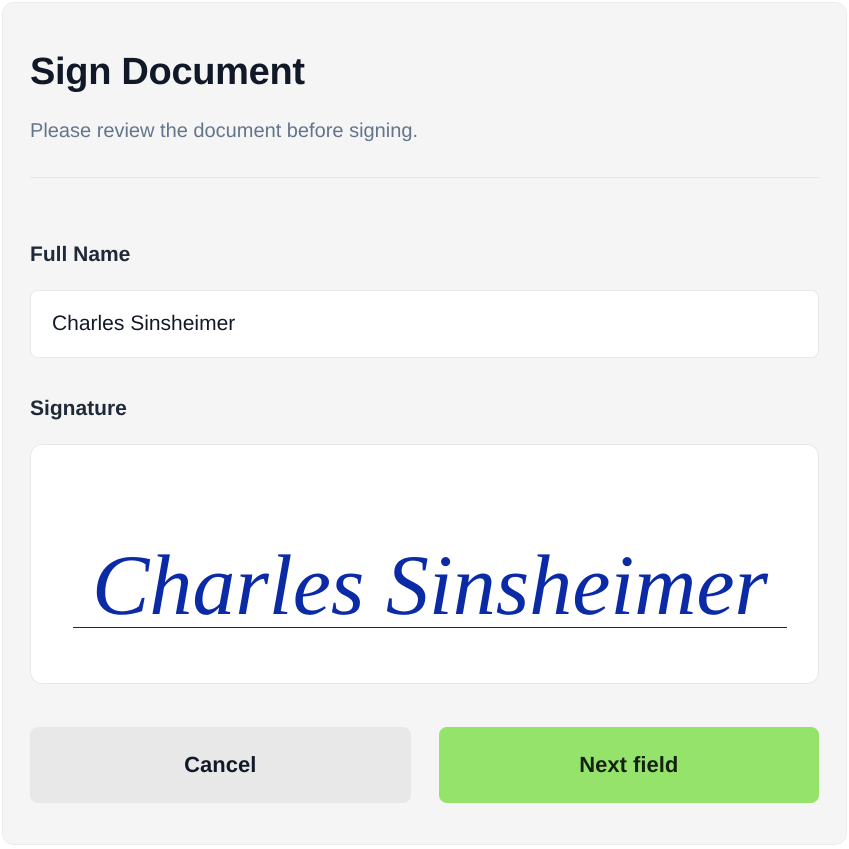 This screenshot has width=849, height=849. What do you see at coordinates (628, 765) in the screenshot?
I see `next-field-button: Next field` at bounding box center [628, 765].